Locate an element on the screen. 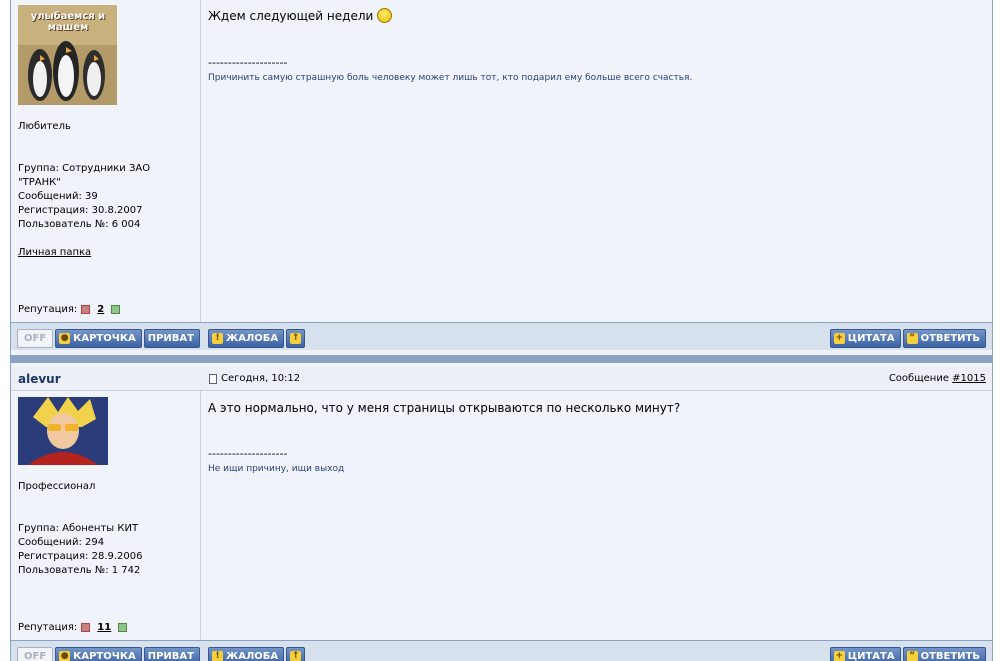 This screenshot has height=661, width=1004. reputation: Репутация: 11 is located at coordinates (73, 627).